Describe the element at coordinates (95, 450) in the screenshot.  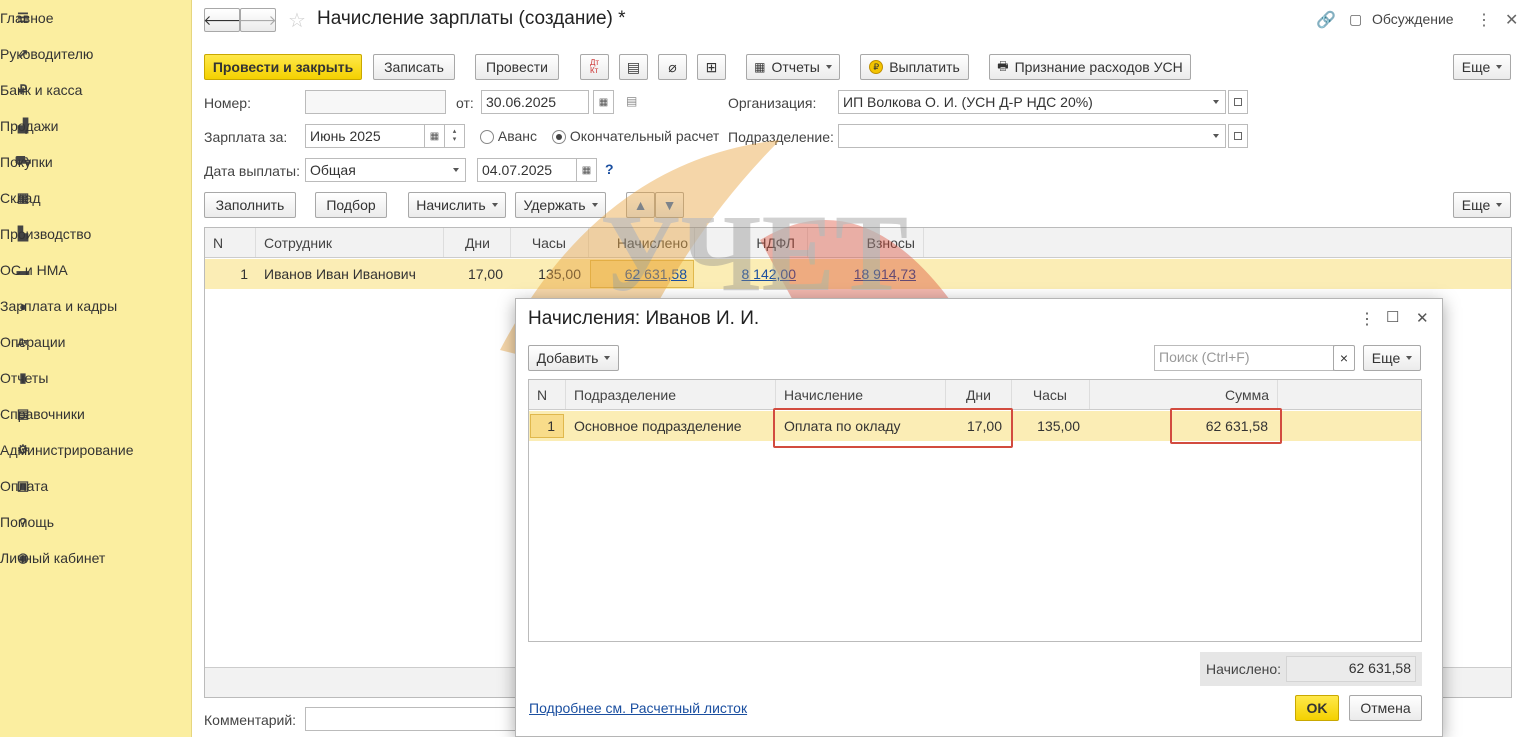
I see `sidebar-item-admin: ⚙ Администрирование` at that location.